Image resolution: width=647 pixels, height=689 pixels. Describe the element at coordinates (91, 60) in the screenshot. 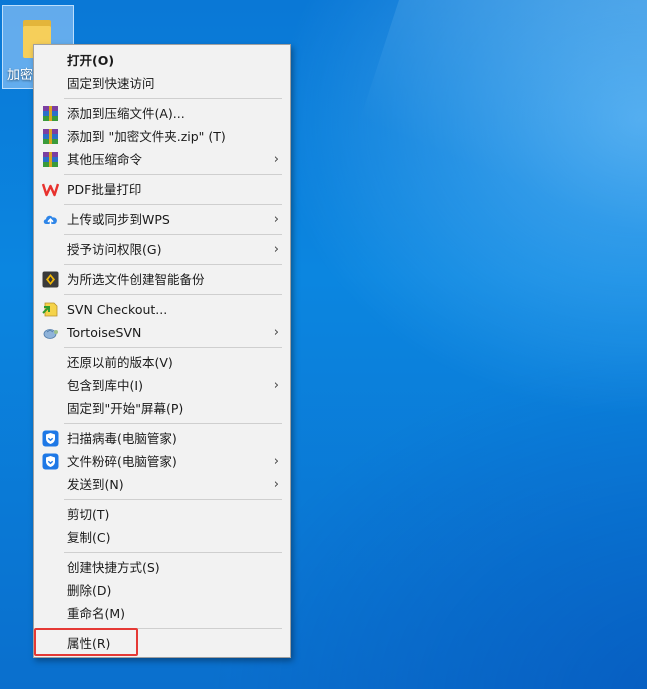

I see `menu-item-label: 打开(O)` at that location.